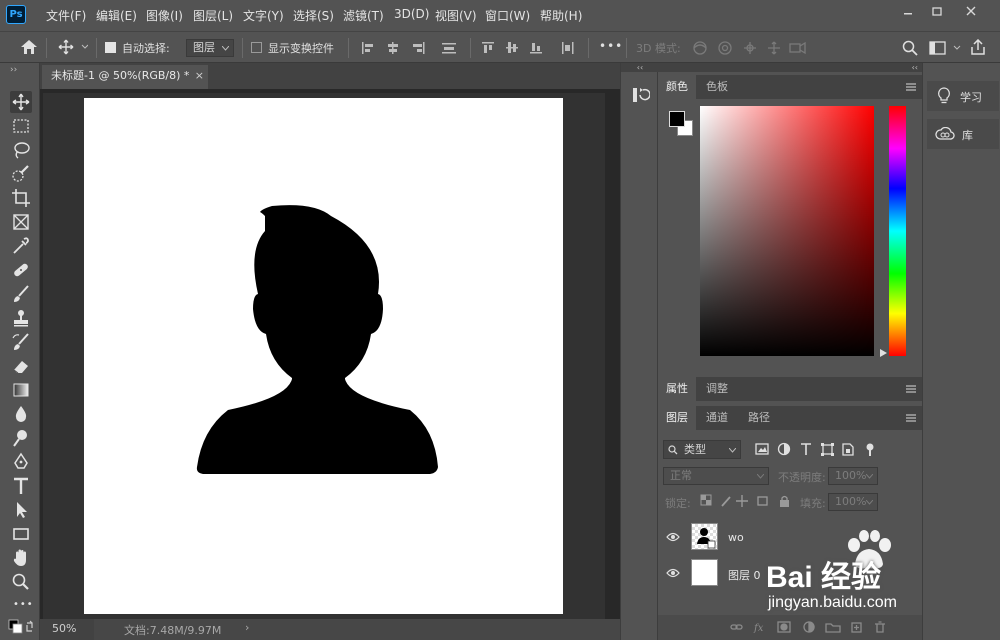 The width and height of the screenshot is (1000, 640). Describe the element at coordinates (21, 438) in the screenshot. I see `dodge-tool` at that location.